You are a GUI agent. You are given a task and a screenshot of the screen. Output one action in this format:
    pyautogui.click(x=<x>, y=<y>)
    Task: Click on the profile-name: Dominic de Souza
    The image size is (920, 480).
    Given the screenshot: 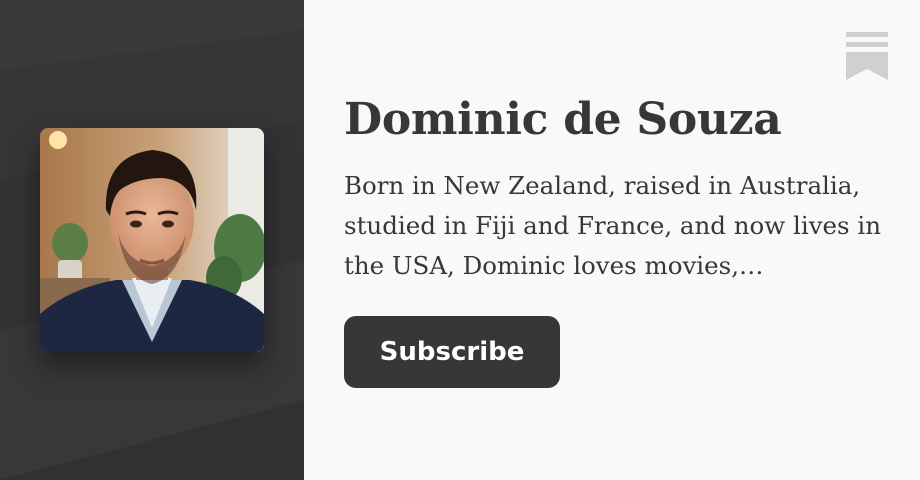 What is the action you would take?
    pyautogui.click(x=563, y=119)
    